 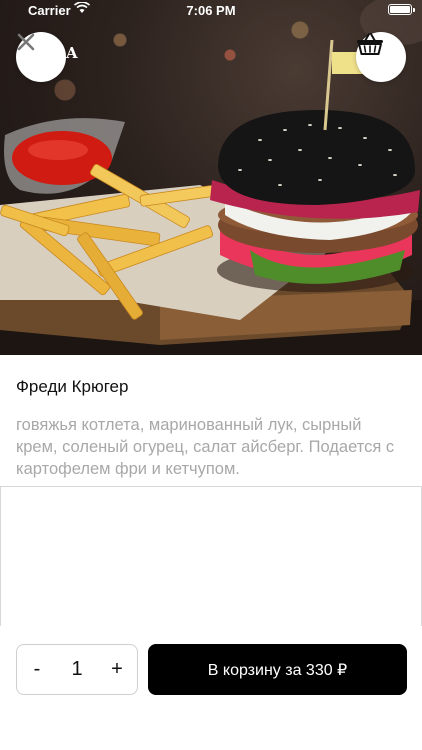 I want to click on quantity-stepper: - 1 +, so click(x=77, y=669).